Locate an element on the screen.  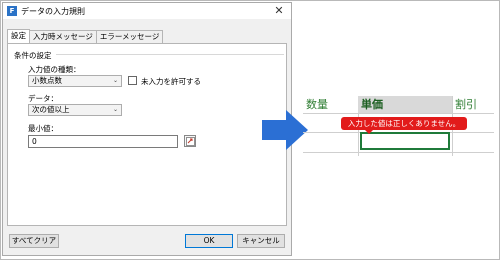
range-select-button is located at coordinates (190, 141).